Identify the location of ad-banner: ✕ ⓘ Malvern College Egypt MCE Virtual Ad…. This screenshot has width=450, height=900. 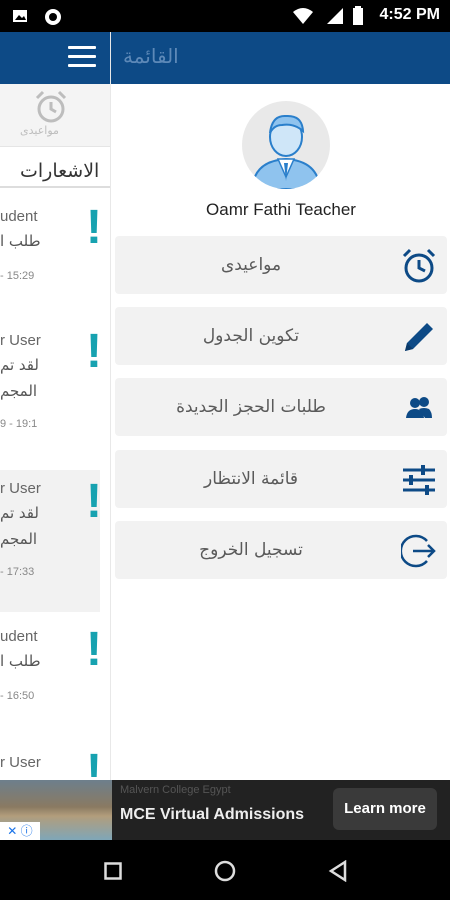
(225, 810).